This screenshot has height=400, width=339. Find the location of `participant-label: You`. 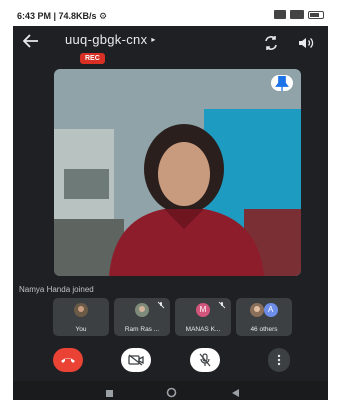

participant-label: You is located at coordinates (81, 329).